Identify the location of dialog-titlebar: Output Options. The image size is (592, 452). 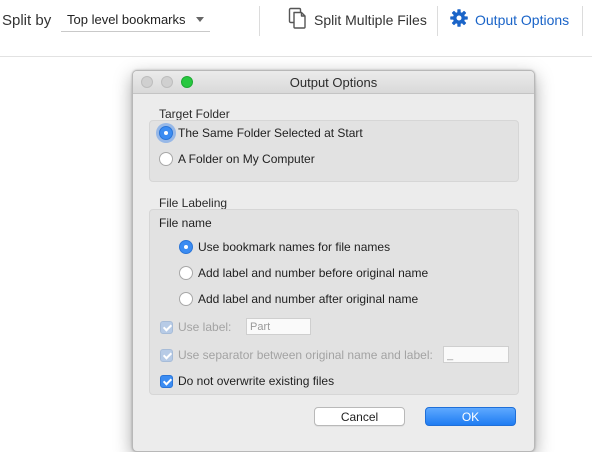
(333, 82).